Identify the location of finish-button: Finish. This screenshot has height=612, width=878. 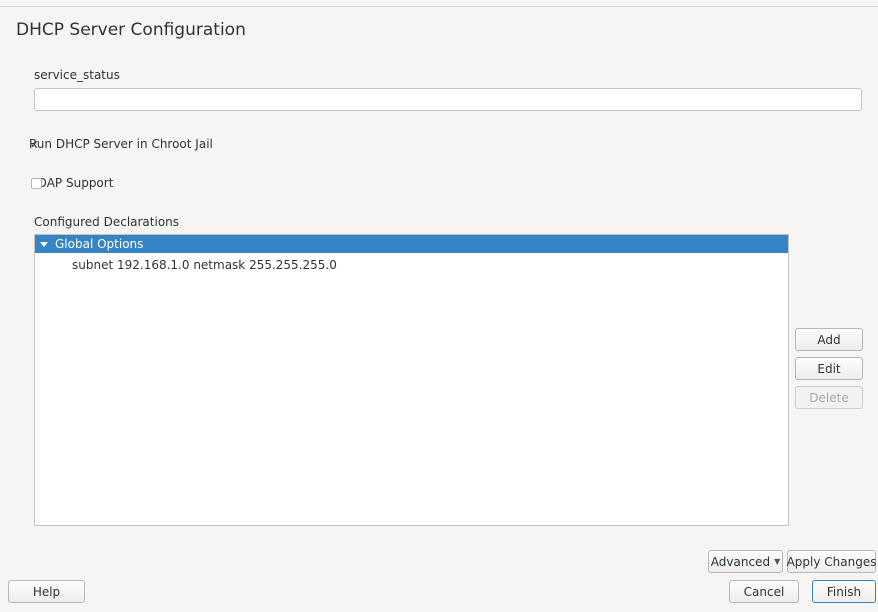
(844, 591).